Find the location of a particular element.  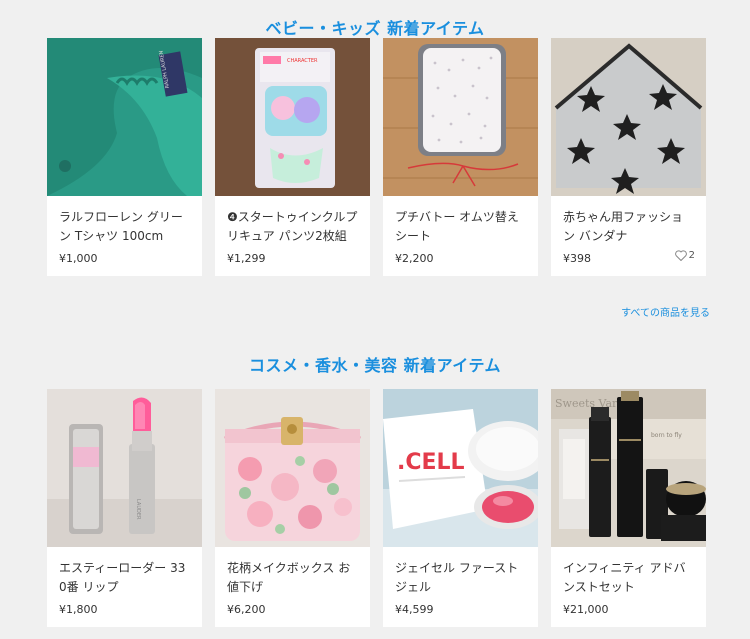

product-card: CHARACTER ❹スタートゥインクルプリキュア パンツ2枚組 ¥1,299 is located at coordinates (292, 157).